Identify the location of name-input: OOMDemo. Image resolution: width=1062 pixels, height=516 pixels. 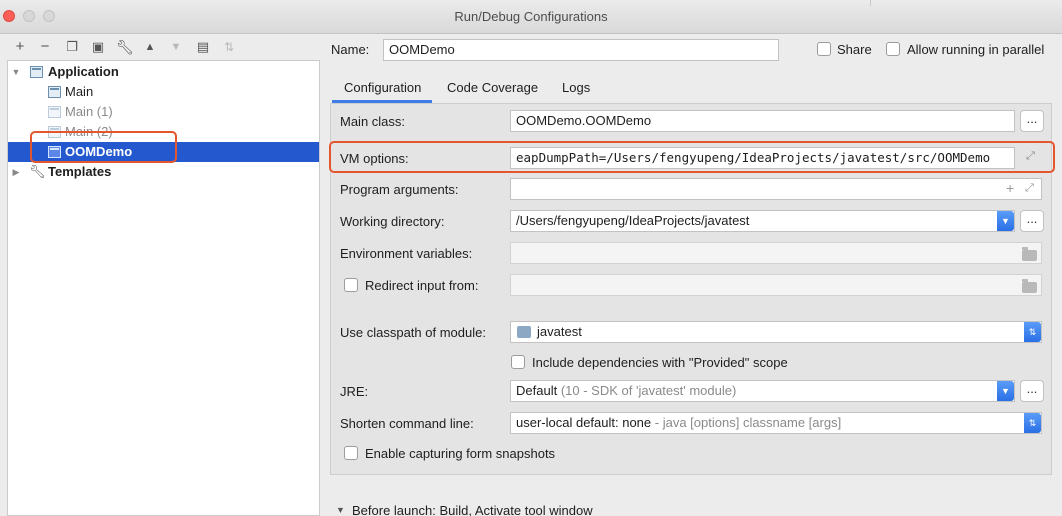
(581, 50).